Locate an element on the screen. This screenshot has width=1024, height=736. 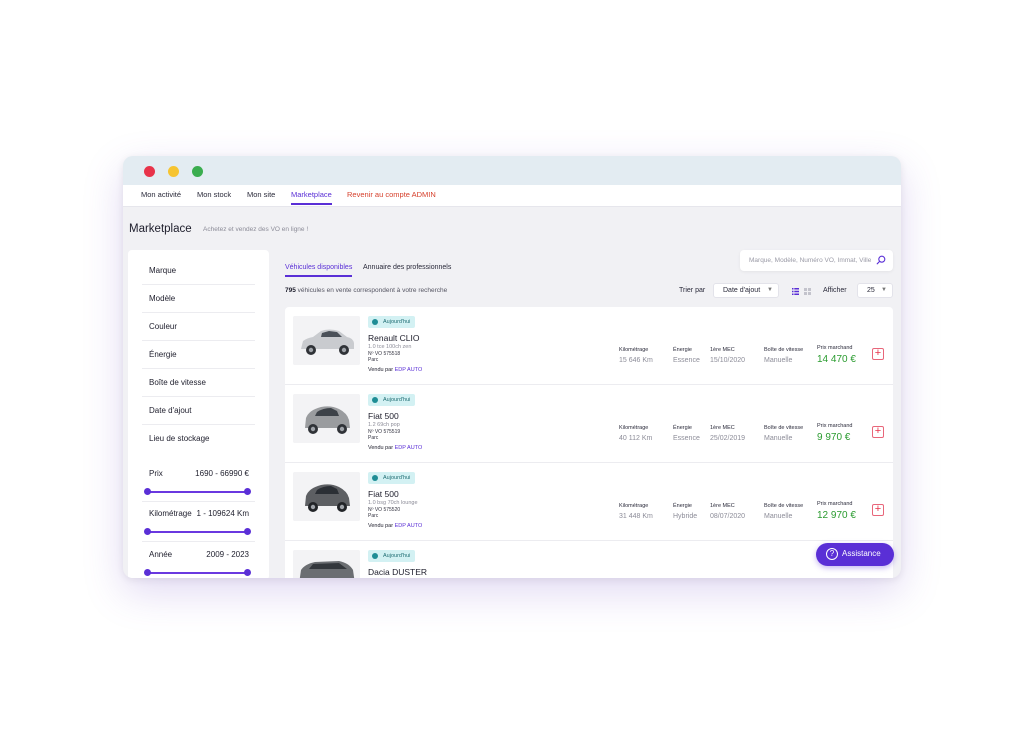
spec-label-gearbox: Boîte de vitesse is located at coordinates (784, 428).